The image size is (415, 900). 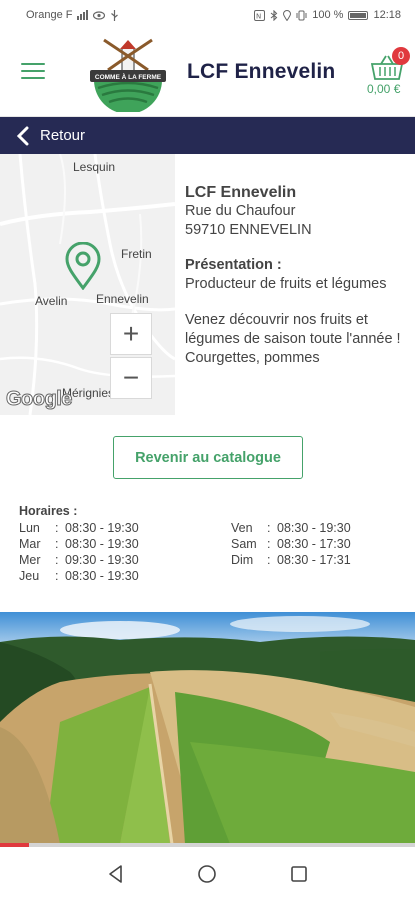 I want to click on presentation-title: Présentation :, so click(x=233, y=265).